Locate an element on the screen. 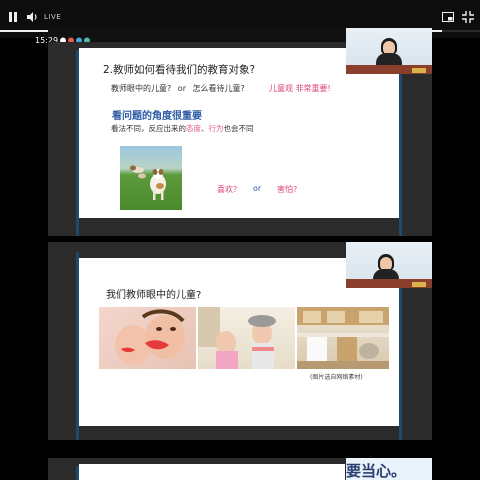  slide3-text: 要当心。 is located at coordinates (376, 471).